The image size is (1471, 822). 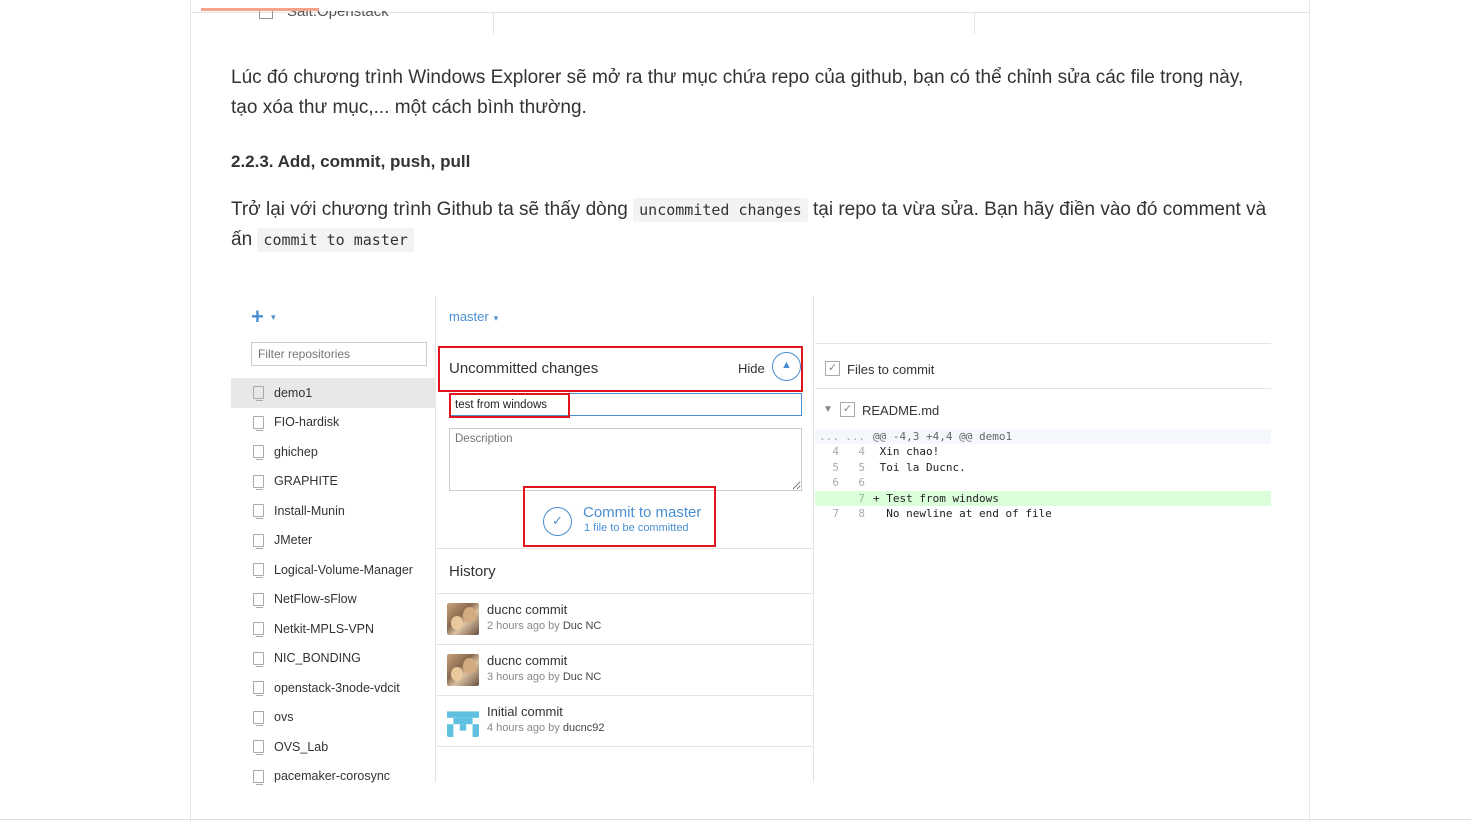 I want to click on diff-line: 5 5 Toi la Ducnc., so click(x=1043, y=467).